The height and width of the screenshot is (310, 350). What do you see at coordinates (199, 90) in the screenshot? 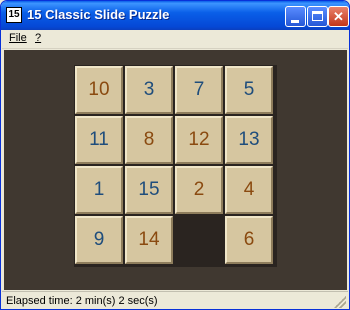
I see `tile-7: 7` at bounding box center [199, 90].